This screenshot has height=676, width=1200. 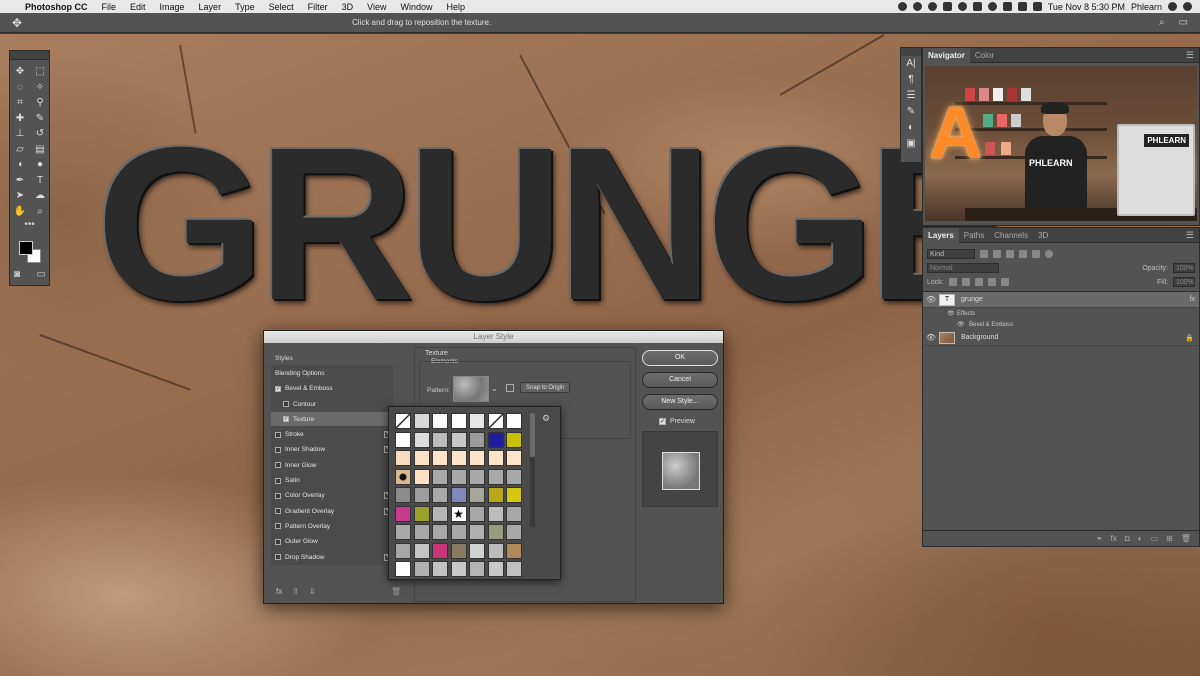 I want to click on eyedropper-icon: ⚲, so click(x=40, y=103).